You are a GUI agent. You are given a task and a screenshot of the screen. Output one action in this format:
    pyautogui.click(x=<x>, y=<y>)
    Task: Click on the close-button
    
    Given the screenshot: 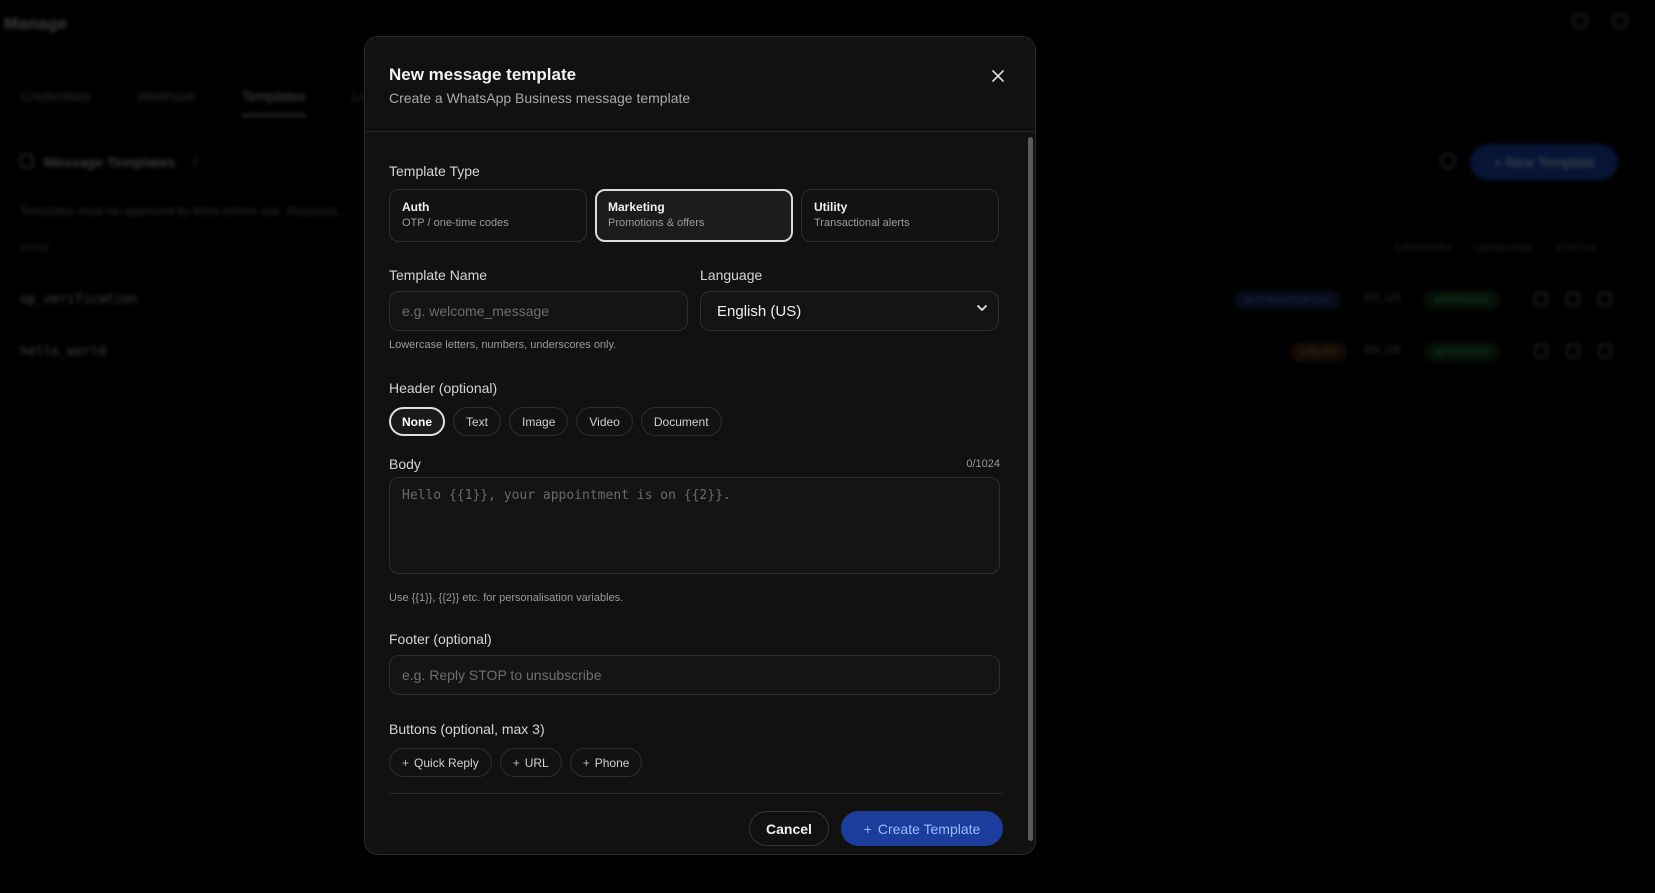 What is the action you would take?
    pyautogui.click(x=998, y=76)
    